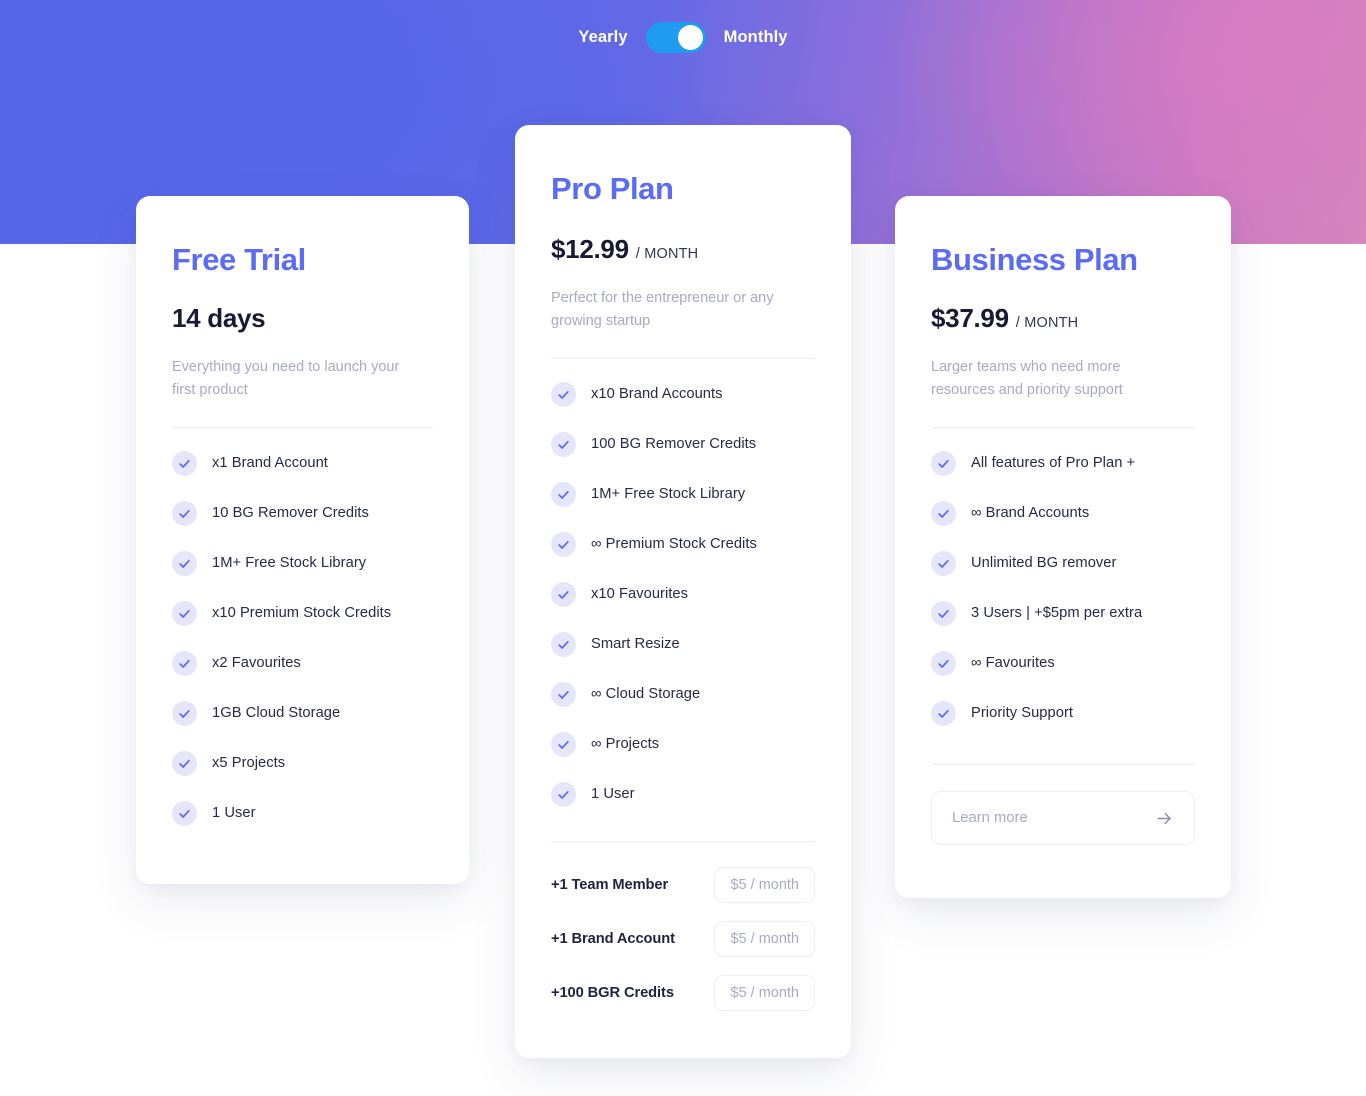  Describe the element at coordinates (610, 885) in the screenshot. I see `addon-label: +1 Team Member` at that location.